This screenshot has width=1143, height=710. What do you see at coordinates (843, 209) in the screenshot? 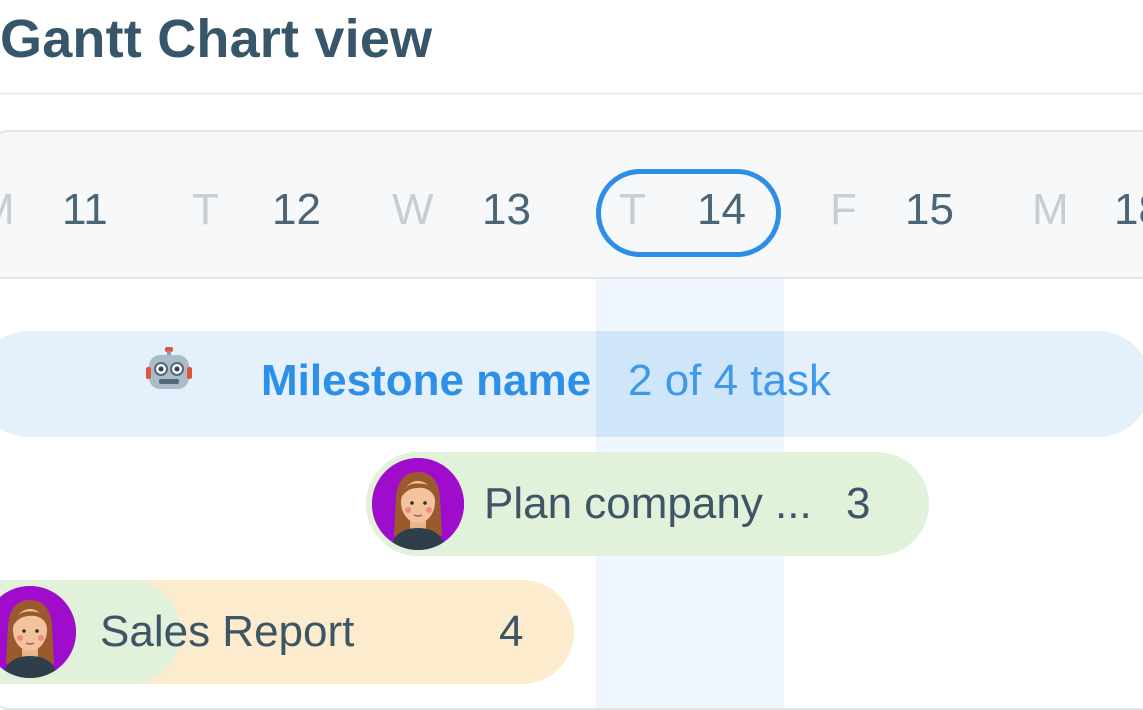
I see `day-letter-fri: F` at bounding box center [843, 209].